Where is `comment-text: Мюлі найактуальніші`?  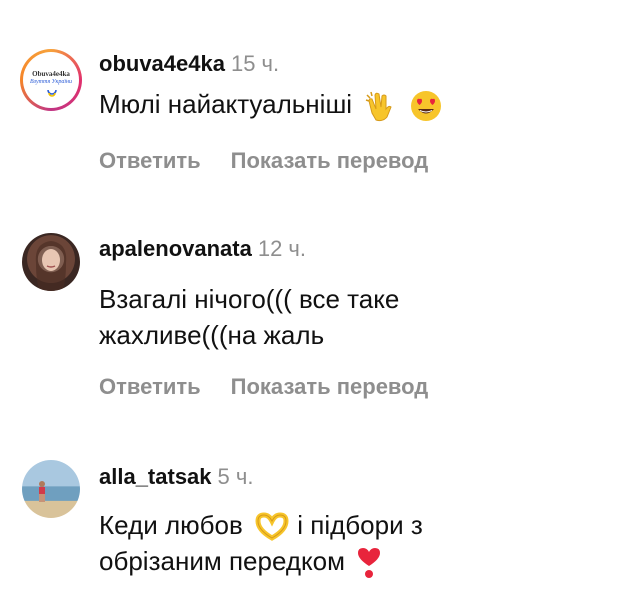
comment-text: Мюлі найактуальніші is located at coordinates (271, 104).